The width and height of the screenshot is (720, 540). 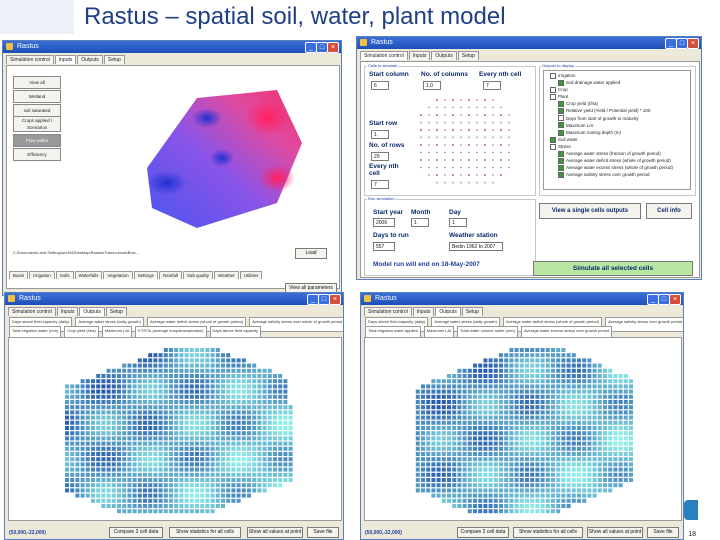 What do you see at coordinates (37, 154) in the screenshot?
I see `side-button-efficiency: Efficiency` at bounding box center [37, 154].